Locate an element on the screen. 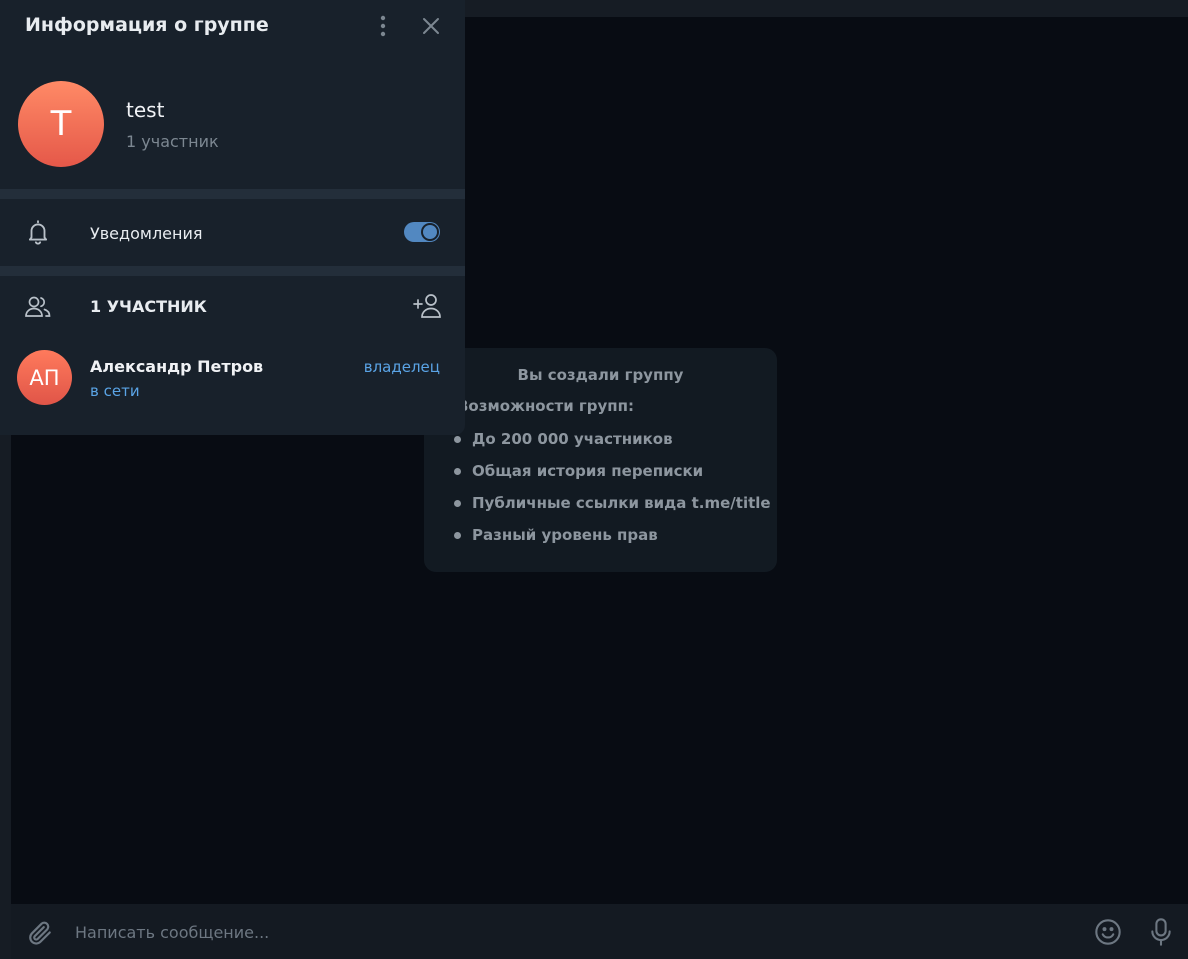 The width and height of the screenshot is (1188, 959). notifications-label: Уведомления is located at coordinates (146, 233).